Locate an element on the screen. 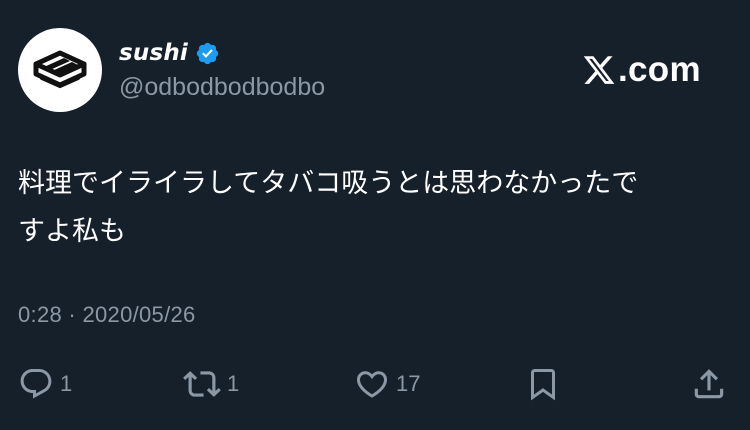  share-button is located at coordinates (709, 384).